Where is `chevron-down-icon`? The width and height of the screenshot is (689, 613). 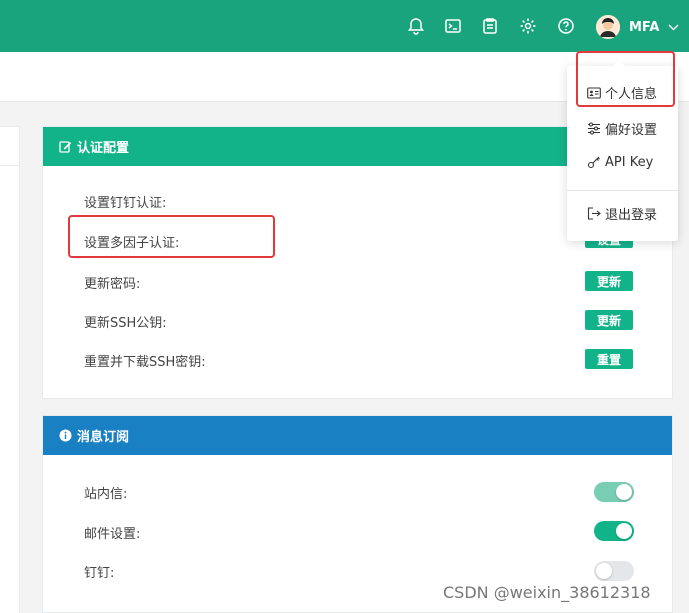
chevron-down-icon is located at coordinates (673, 27).